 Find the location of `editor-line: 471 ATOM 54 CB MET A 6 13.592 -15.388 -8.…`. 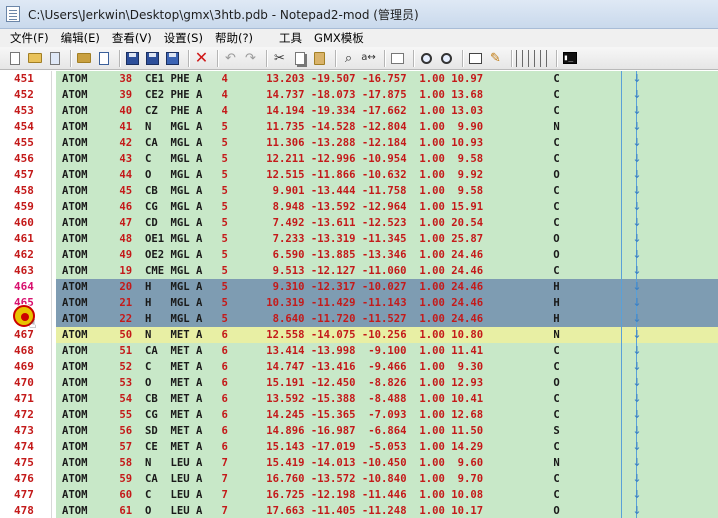

editor-line: 471 ATOM 54 CB MET A 6 13.592 -15.388 -8.… is located at coordinates (359, 399).